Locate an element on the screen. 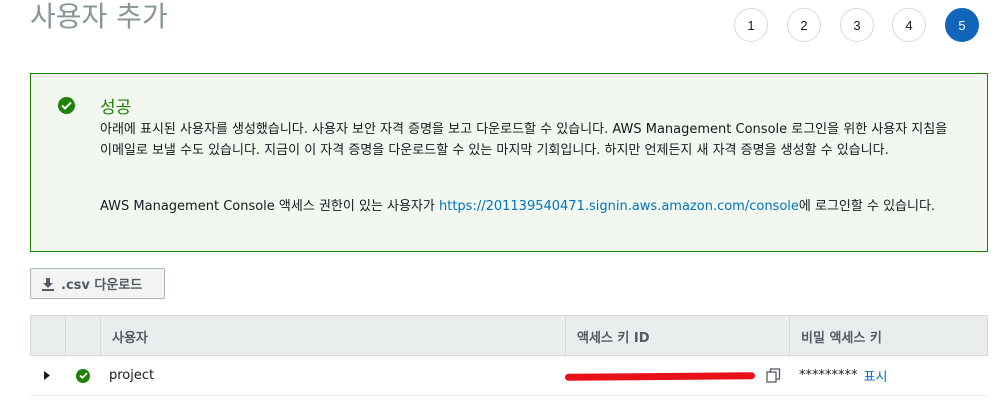 This screenshot has width=1005, height=419. download-csv-label: .csv 다운로드 is located at coordinates (102, 285).